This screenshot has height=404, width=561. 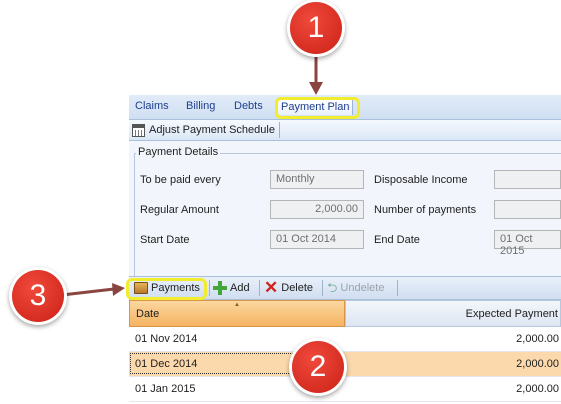 I want to click on arrow-1-head, so click(x=316, y=88).